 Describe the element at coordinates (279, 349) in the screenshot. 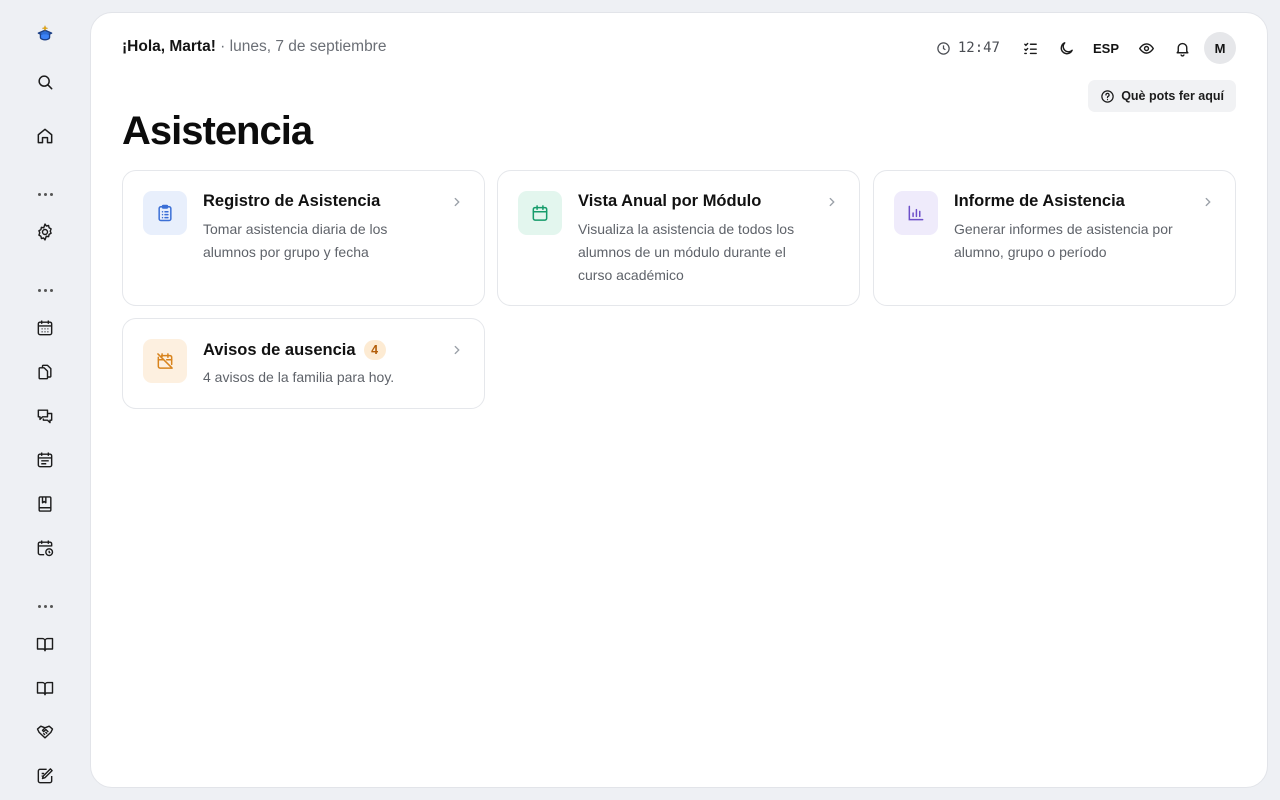

I see `card-title-text: Avisos de ausencia` at that location.